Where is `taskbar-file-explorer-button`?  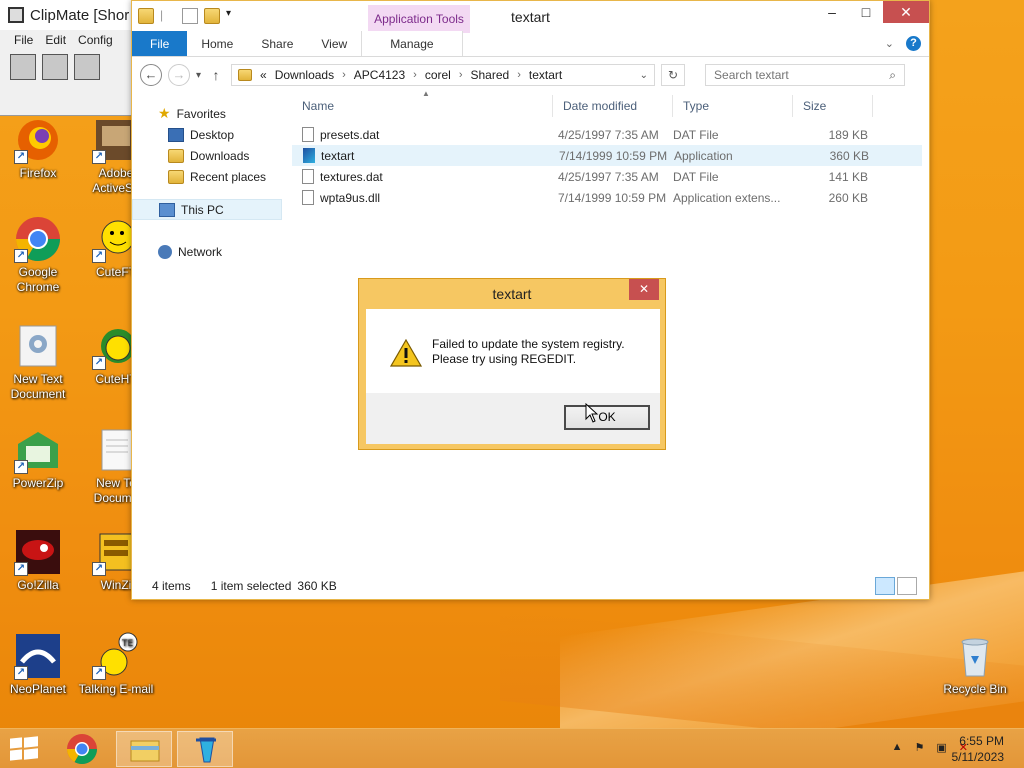 taskbar-file-explorer-button is located at coordinates (144, 749).